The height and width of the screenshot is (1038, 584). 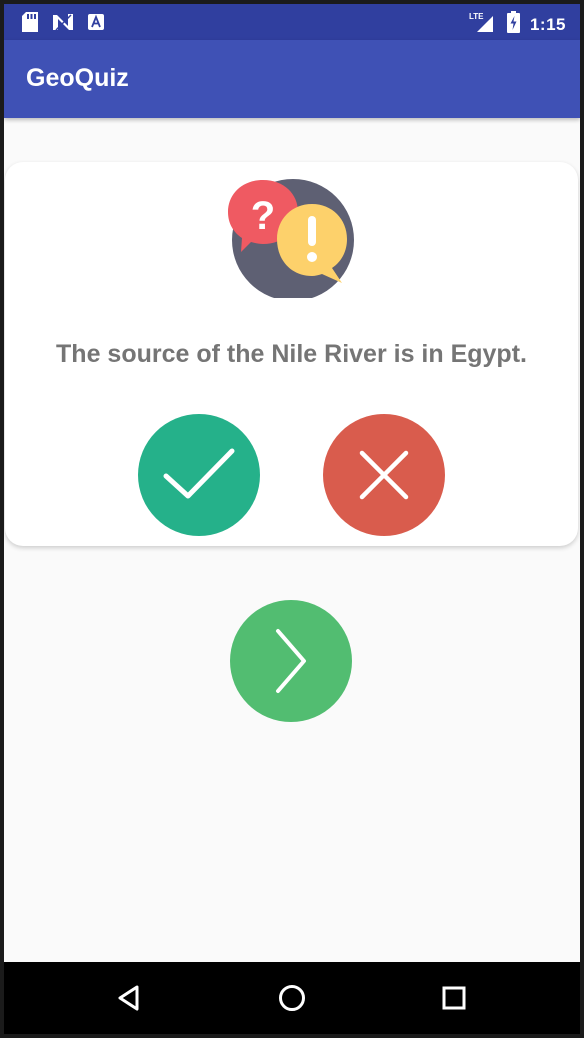 I want to click on lte-signal-icon: LTE, so click(x=483, y=24).